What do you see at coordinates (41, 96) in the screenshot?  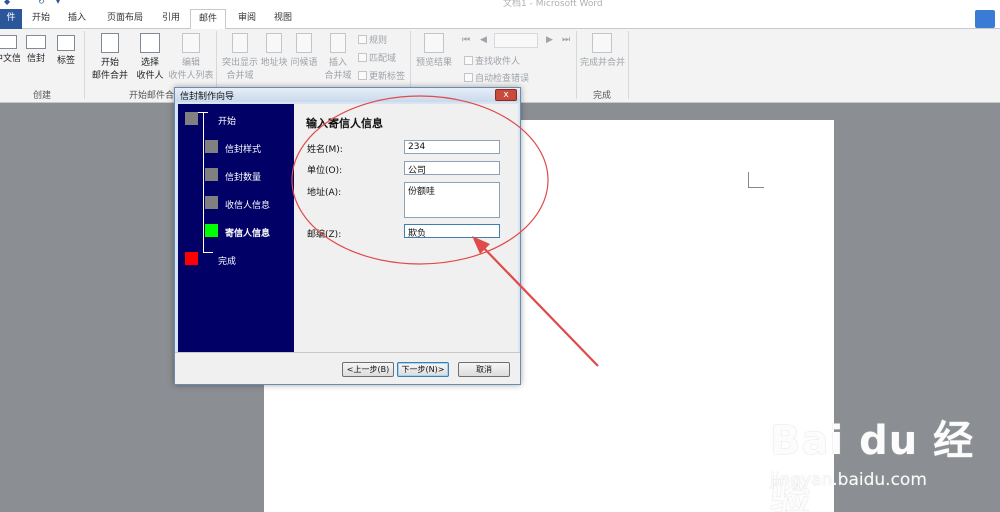 I see `group-create-label: 创建` at bounding box center [41, 96].